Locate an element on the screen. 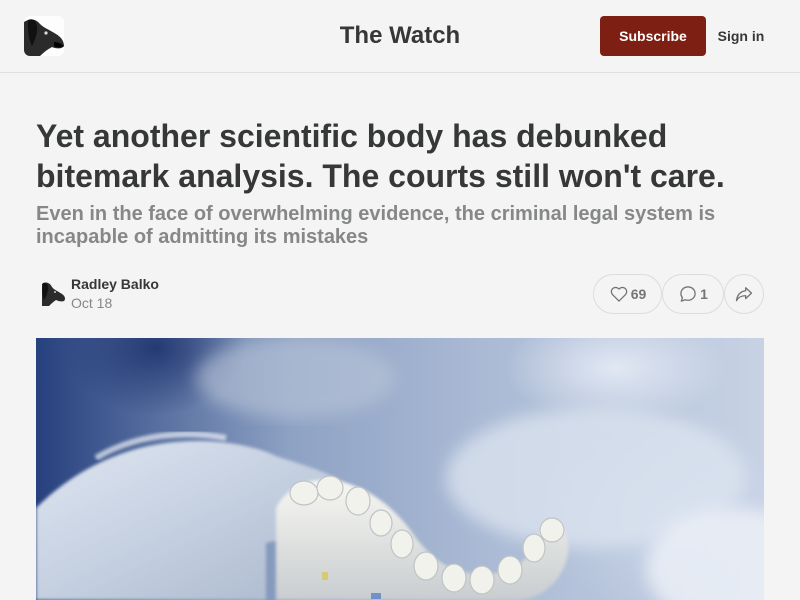 The height and width of the screenshot is (600, 800). publication-title: The Watch is located at coordinates (400, 35).